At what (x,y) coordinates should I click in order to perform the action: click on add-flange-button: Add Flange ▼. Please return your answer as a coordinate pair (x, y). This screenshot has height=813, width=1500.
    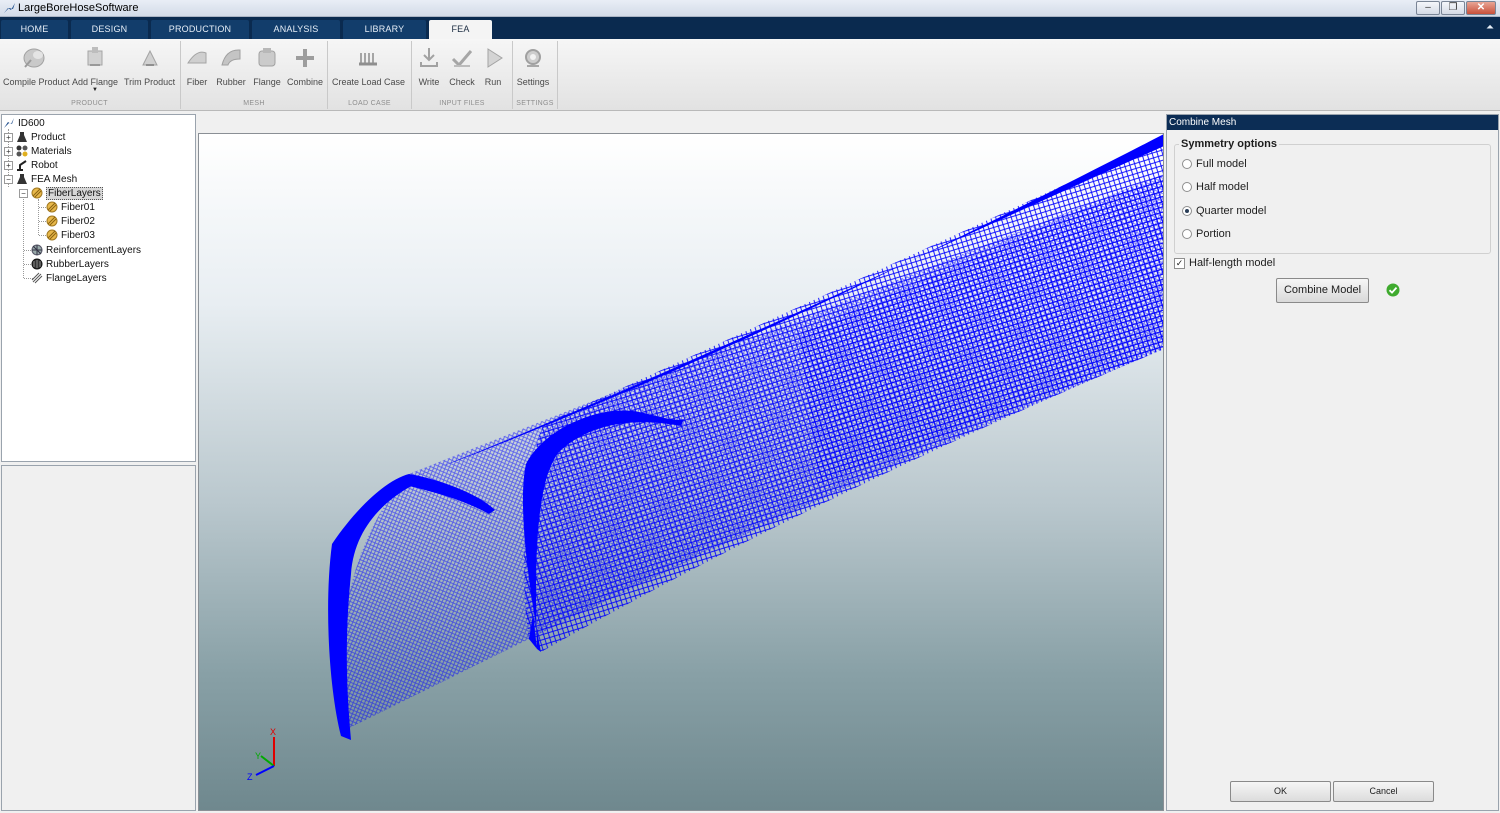
    Looking at the image, I should click on (95, 69).